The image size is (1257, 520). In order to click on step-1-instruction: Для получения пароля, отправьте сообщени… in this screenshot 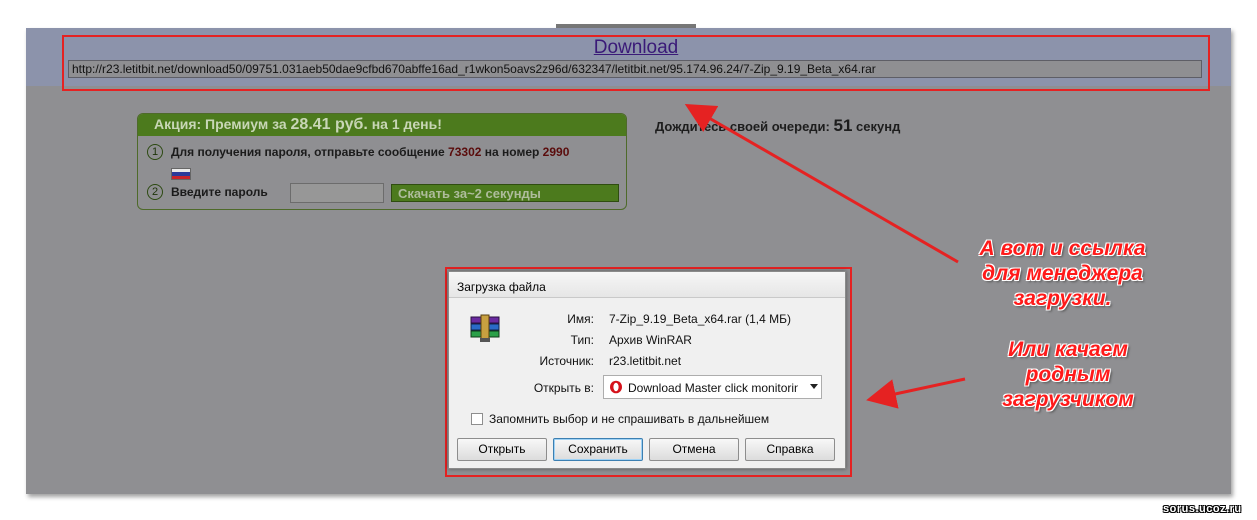, I will do `click(308, 152)`.